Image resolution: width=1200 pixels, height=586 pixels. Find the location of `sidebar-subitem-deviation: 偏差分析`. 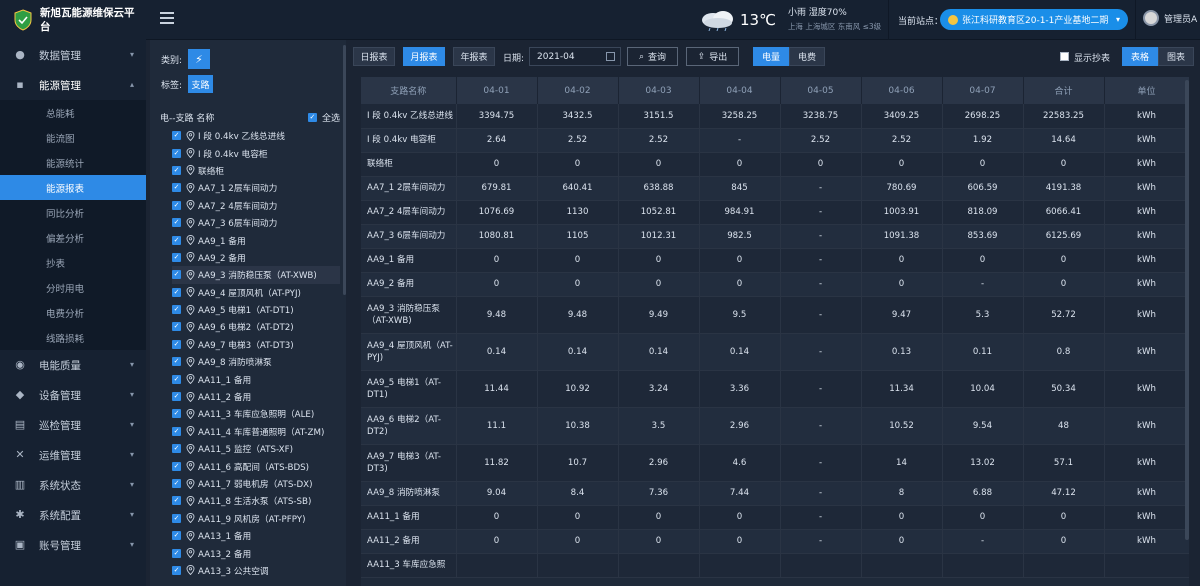

sidebar-subitem-deviation: 偏差分析 is located at coordinates (73, 237).